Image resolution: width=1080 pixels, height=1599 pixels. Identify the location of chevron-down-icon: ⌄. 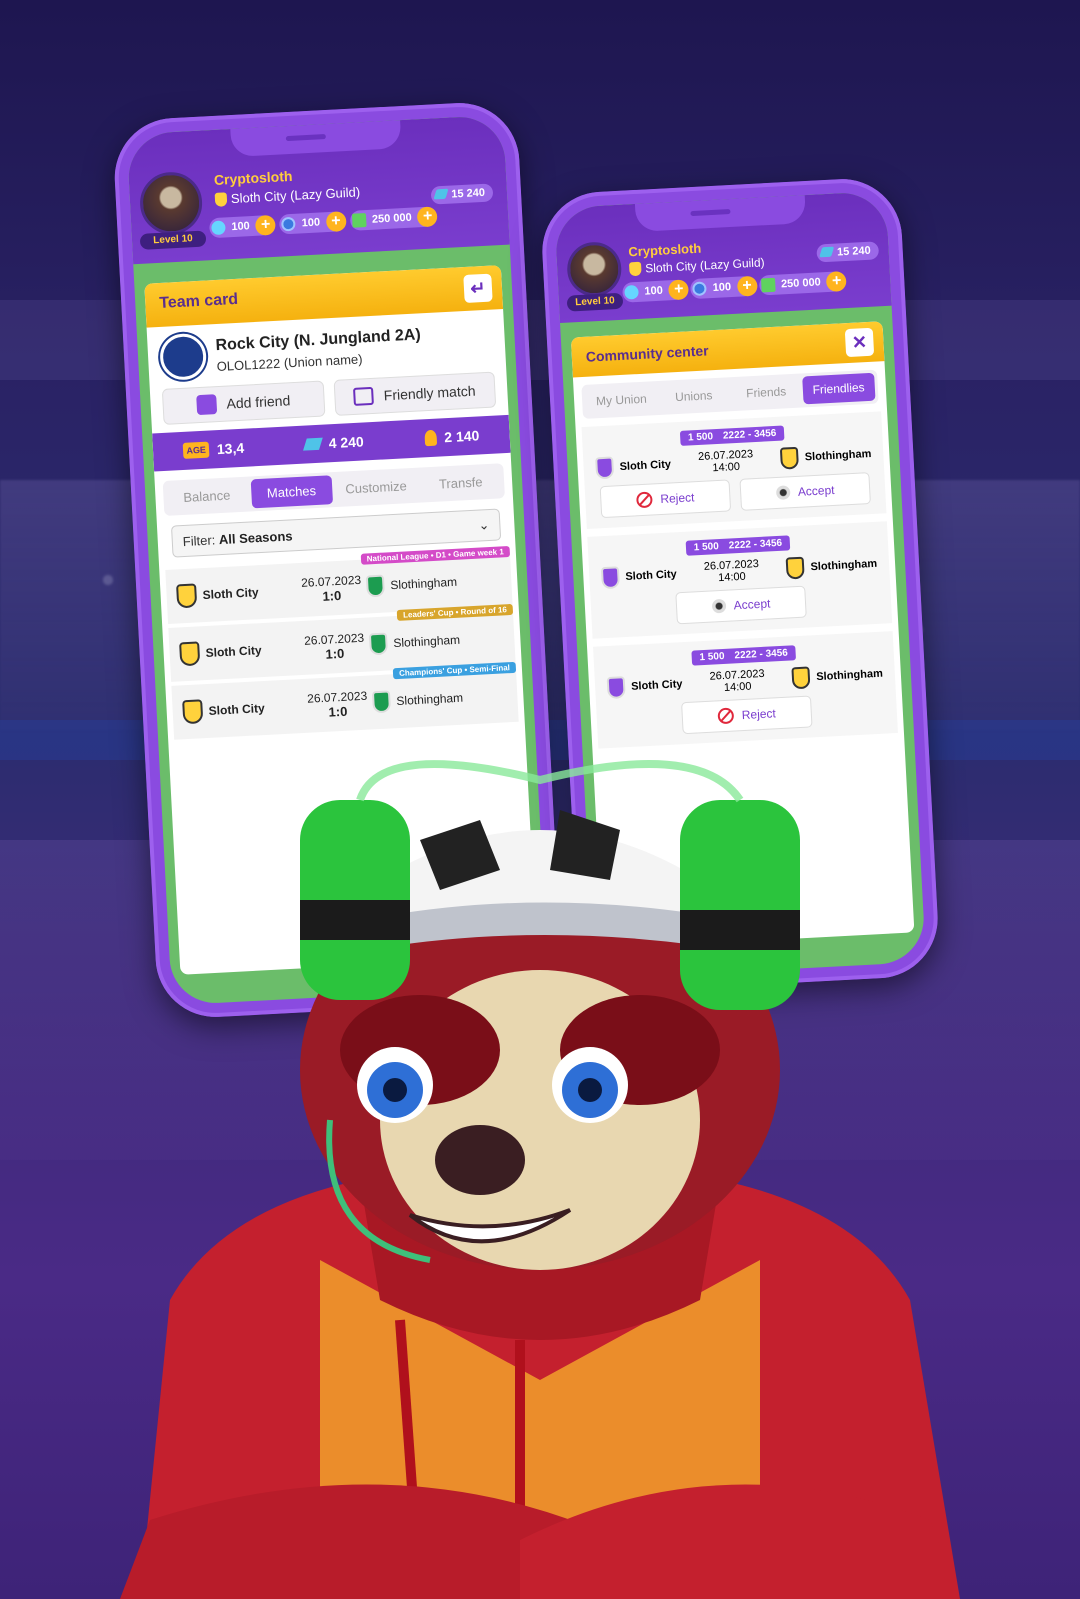
(484, 525).